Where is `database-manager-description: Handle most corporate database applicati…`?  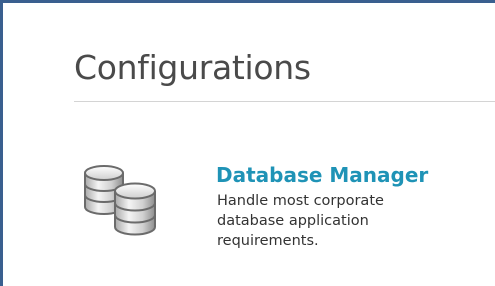 database-manager-description: Handle most corporate database applicati… is located at coordinates (342, 221).